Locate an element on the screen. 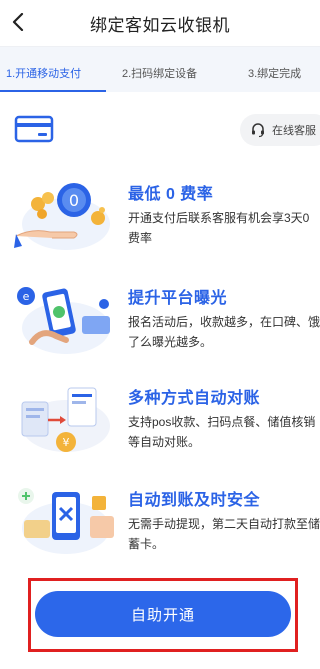 This screenshot has height=669, width=320. self-service-open-button: 自助开通 is located at coordinates (163, 614).